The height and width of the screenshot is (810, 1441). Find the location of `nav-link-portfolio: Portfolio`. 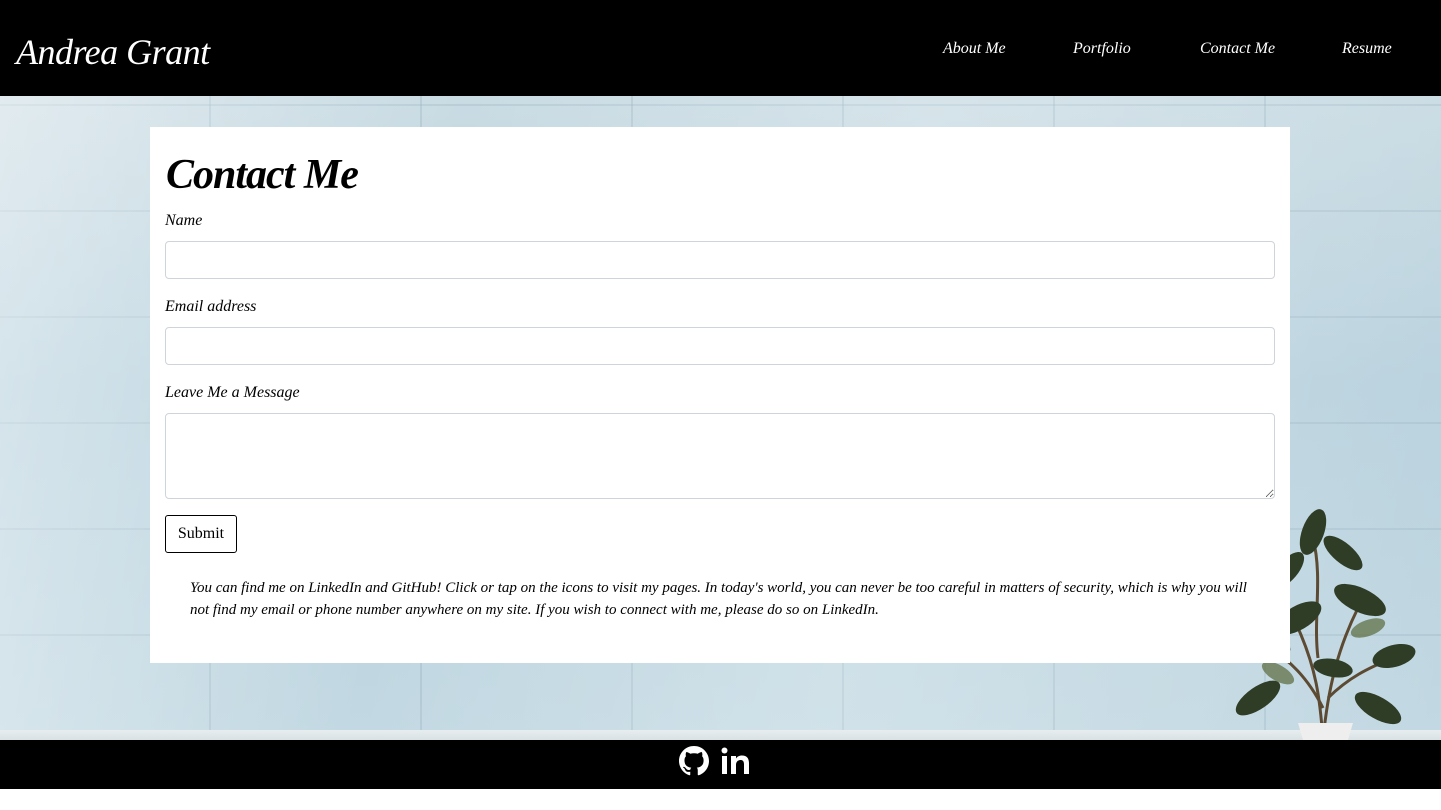

nav-link-portfolio: Portfolio is located at coordinates (1102, 49).